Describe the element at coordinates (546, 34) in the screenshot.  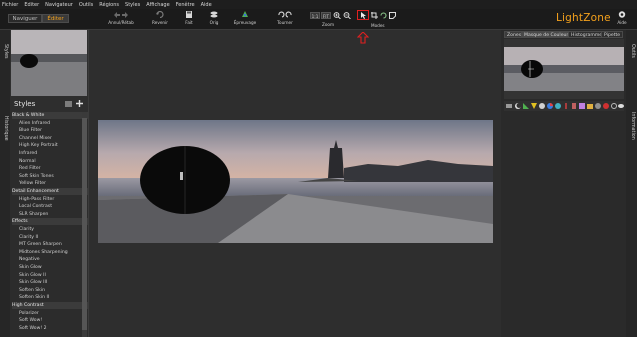
I see `tab-color-mask: Masque de Couleur` at that location.